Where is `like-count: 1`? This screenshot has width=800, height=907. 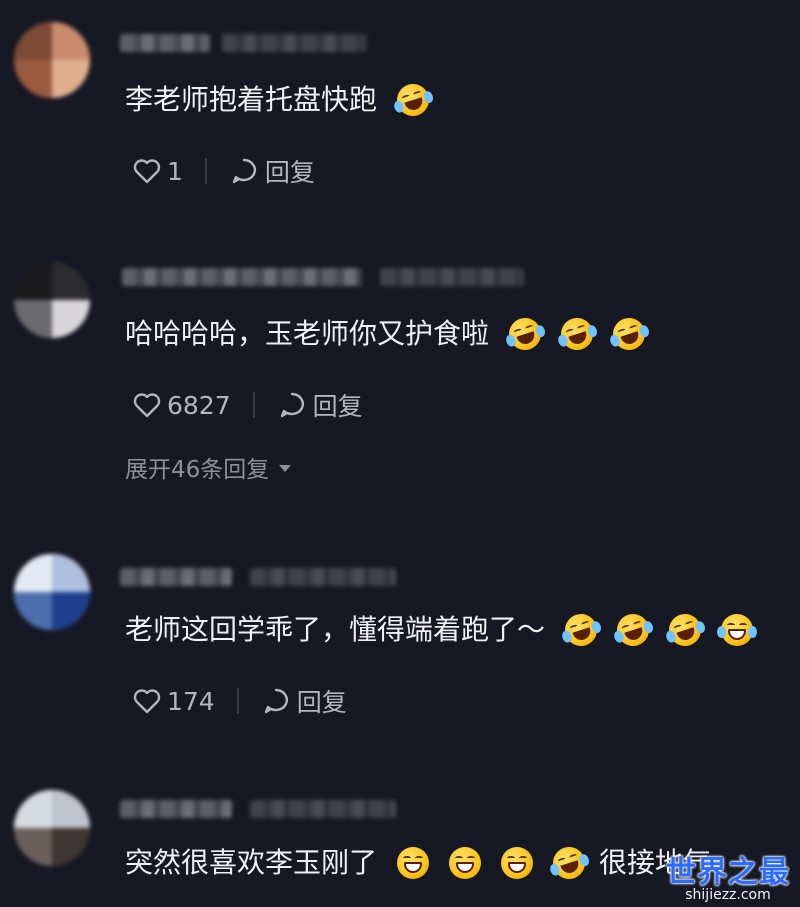
like-count: 1 is located at coordinates (175, 171).